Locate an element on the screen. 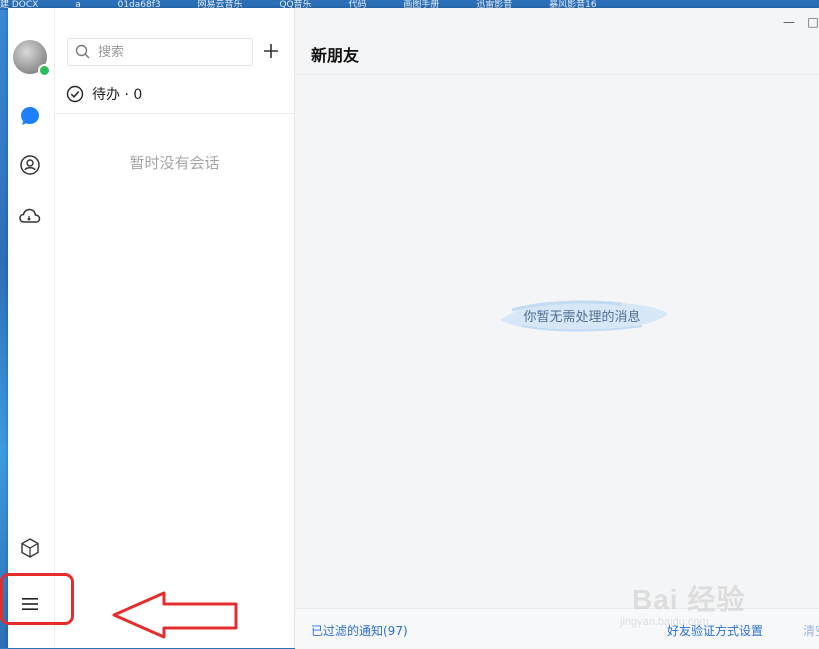 The height and width of the screenshot is (649, 819). check-circle-icon is located at coordinates (75, 94).